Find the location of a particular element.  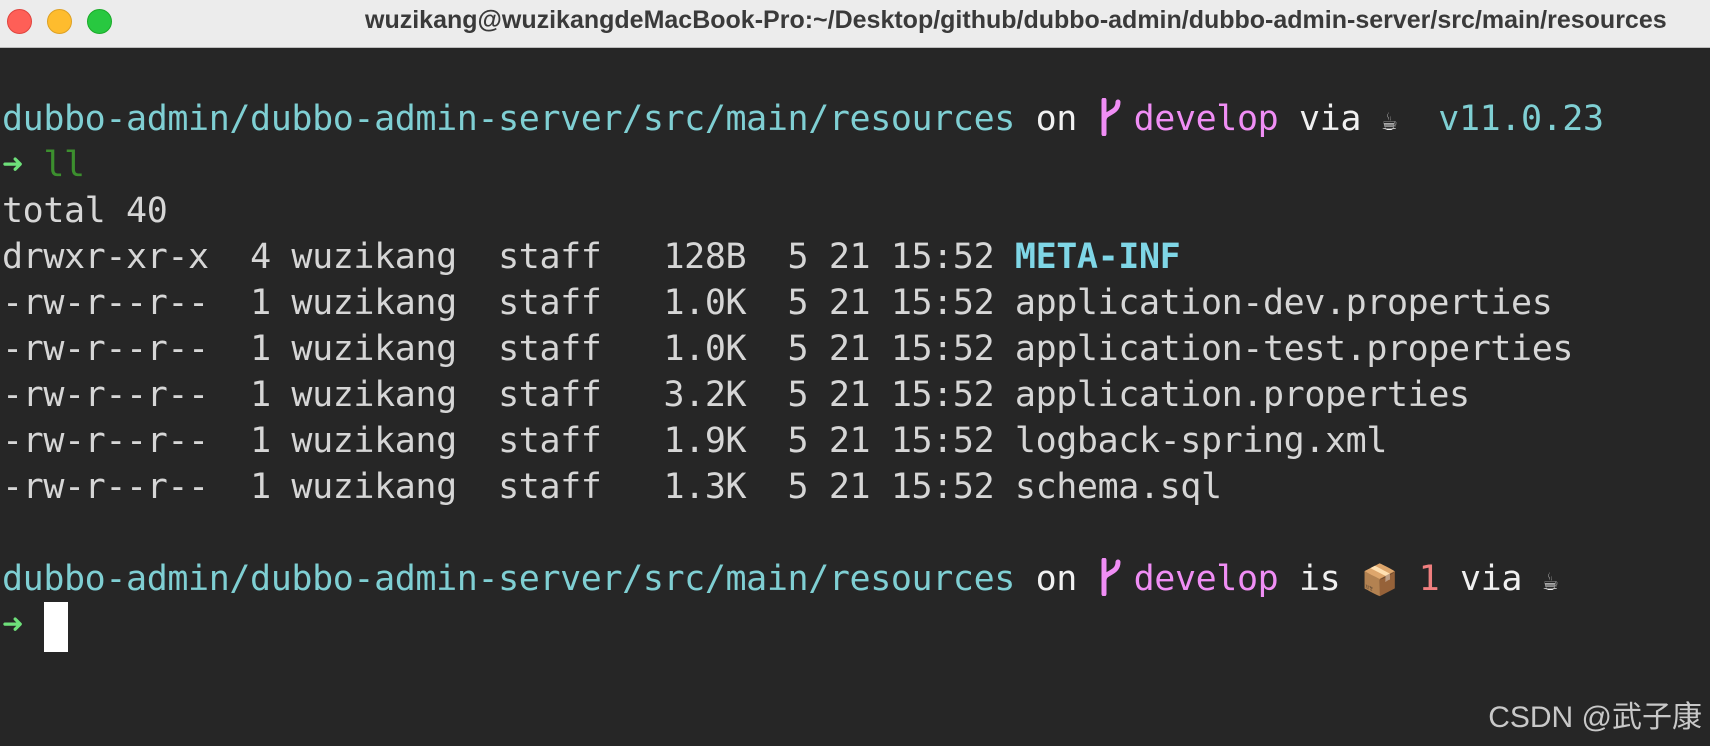

entry-name: logback-spring.xml is located at coordinates (1201, 441).